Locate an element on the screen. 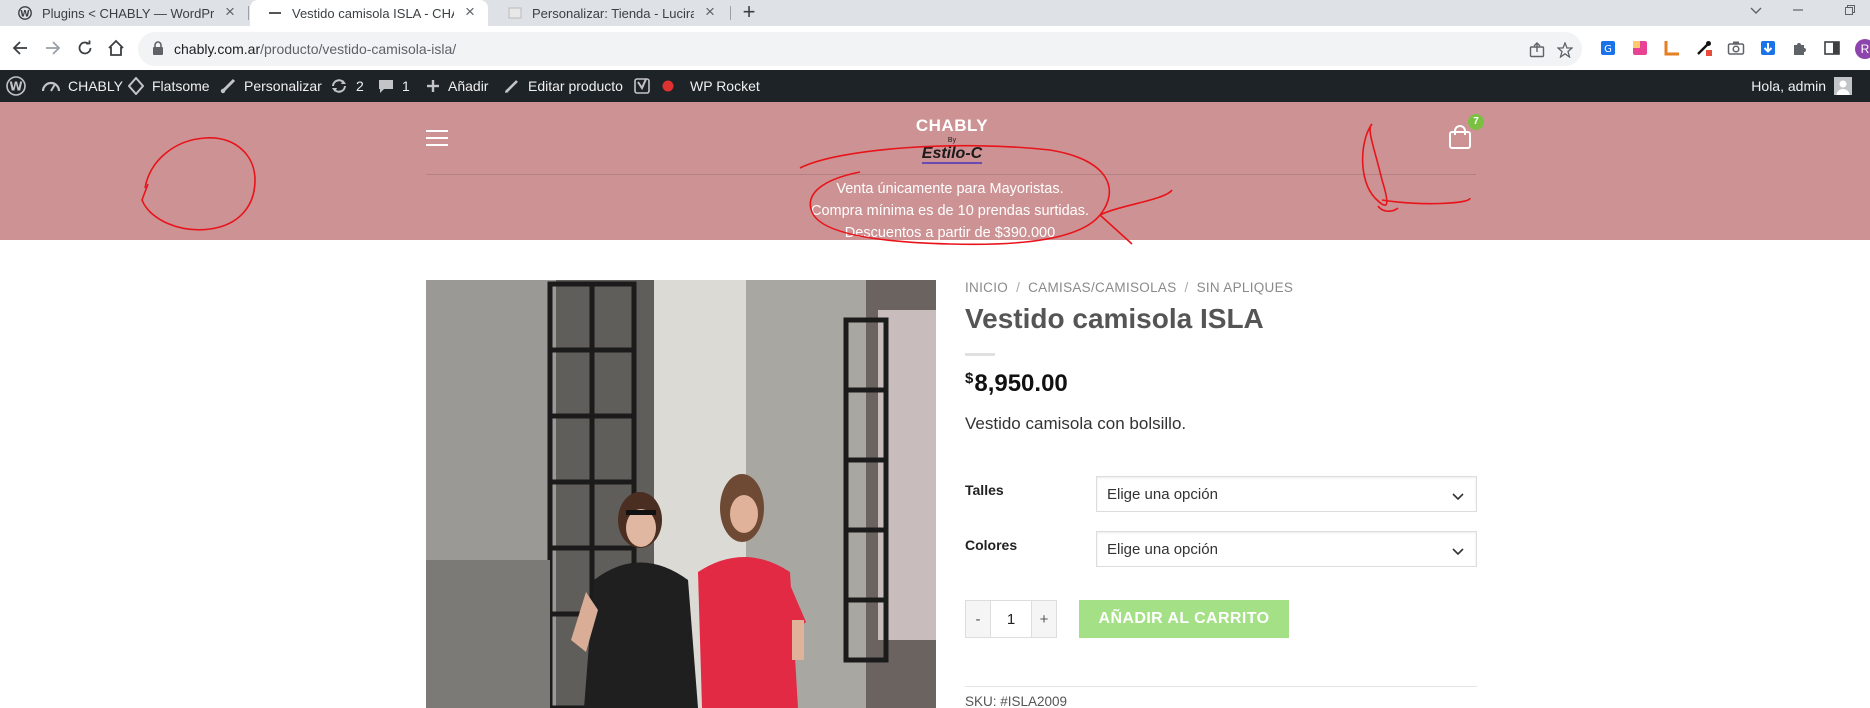  comments-count: 1 is located at coordinates (406, 86).